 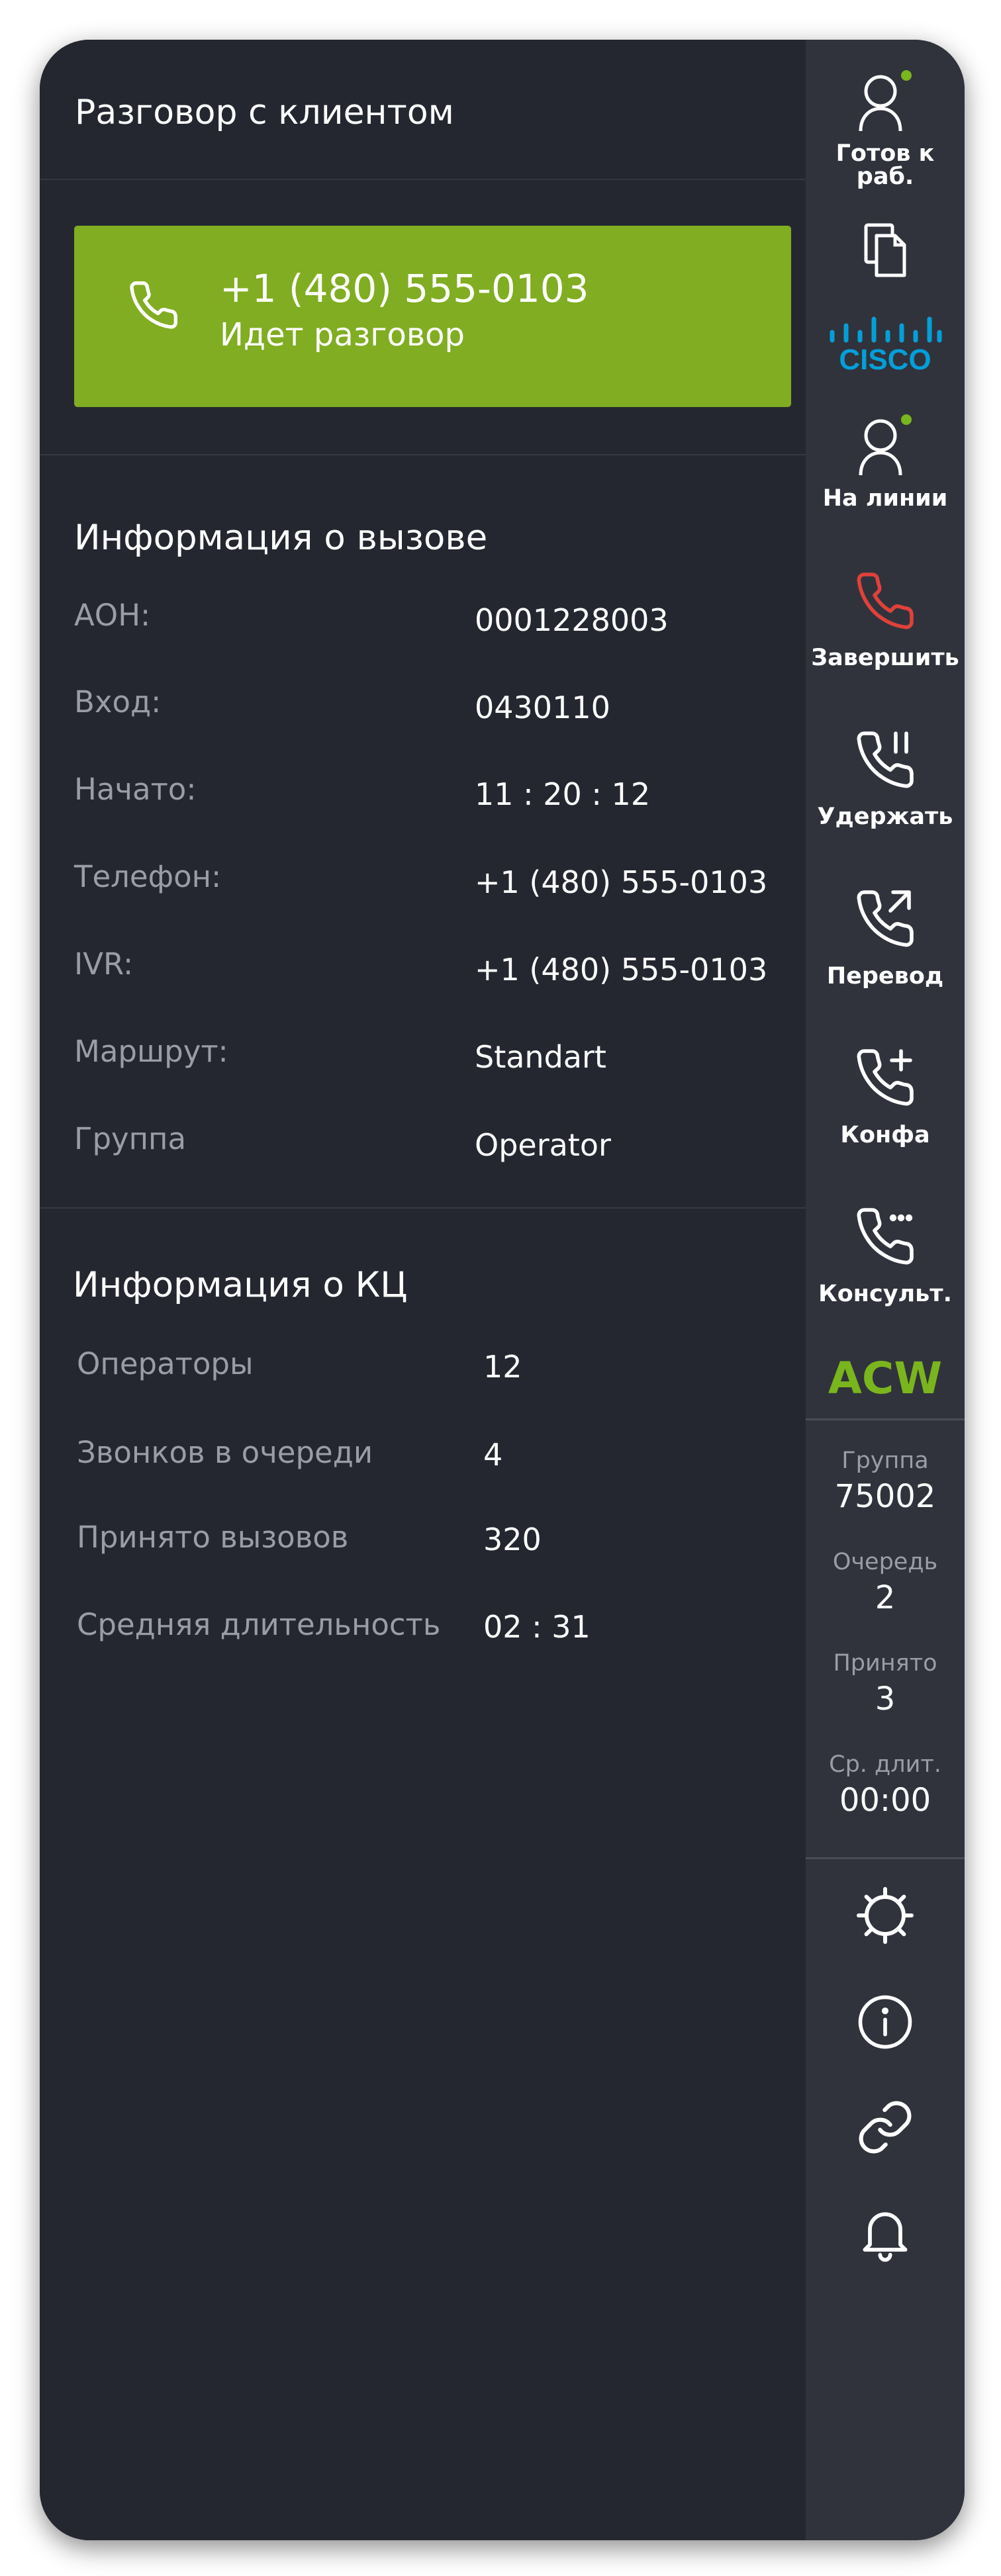 I want to click on call-info-title: Информация о вызове, so click(x=281, y=538).